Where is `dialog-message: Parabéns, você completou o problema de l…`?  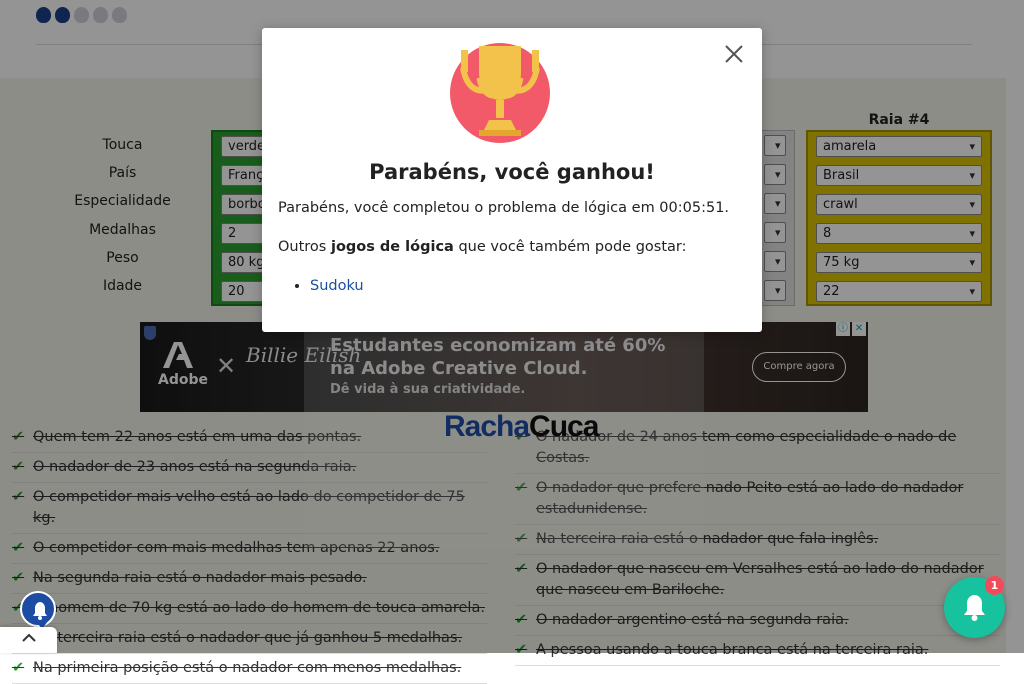
dialog-message: Parabéns, você completou o problema de l… is located at coordinates (504, 208).